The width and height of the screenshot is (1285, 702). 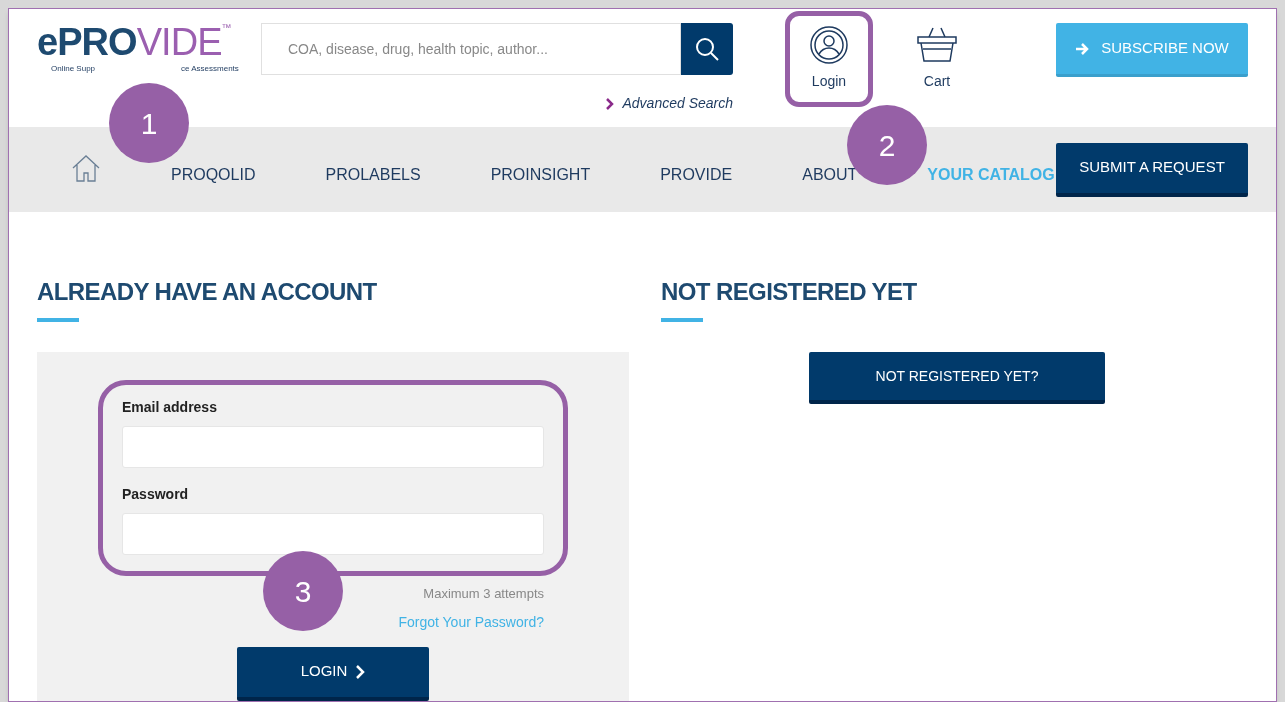 What do you see at coordinates (1082, 48) in the screenshot?
I see `arrow-icon` at bounding box center [1082, 48].